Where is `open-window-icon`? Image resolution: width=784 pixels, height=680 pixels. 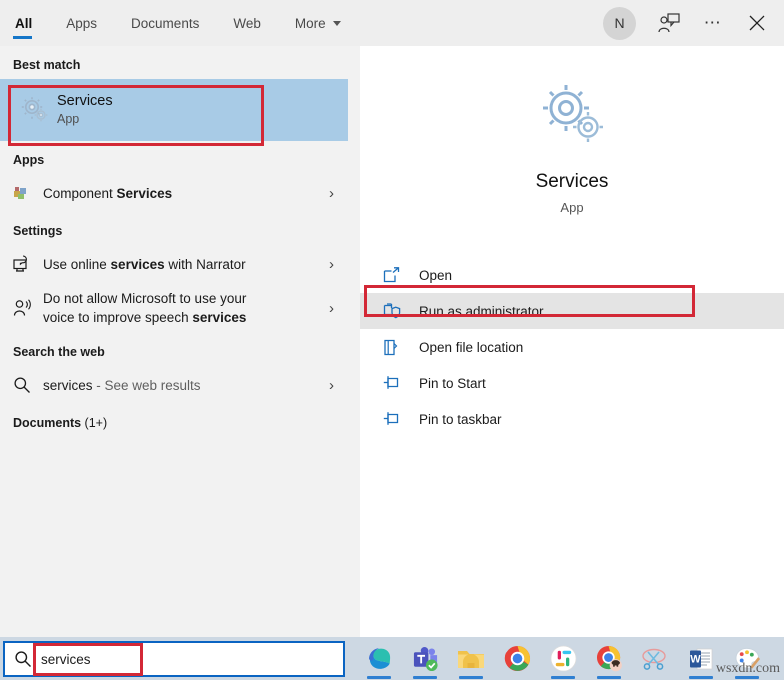
open-window-icon is located at coordinates (401, 275).